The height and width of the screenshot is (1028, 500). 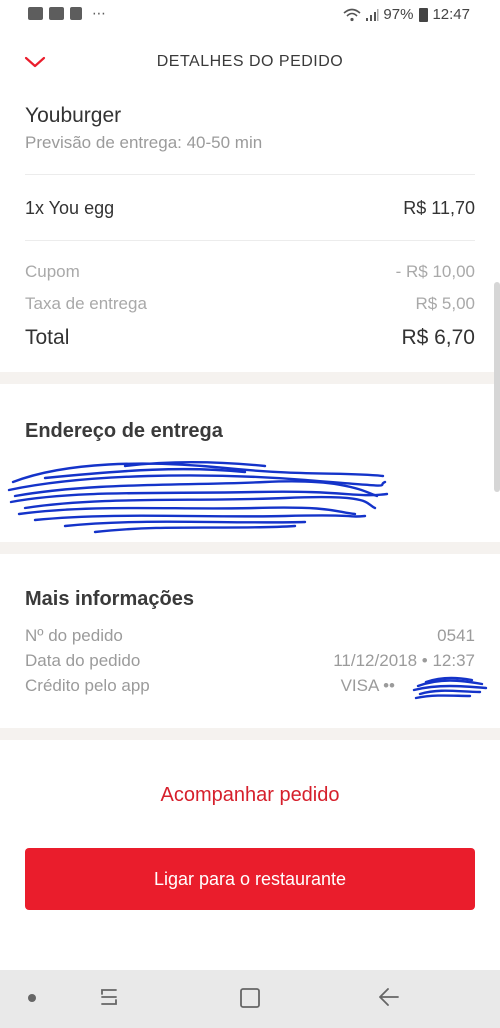 I want to click on header: DETALHES DO PEDIDO, so click(x=250, y=63).